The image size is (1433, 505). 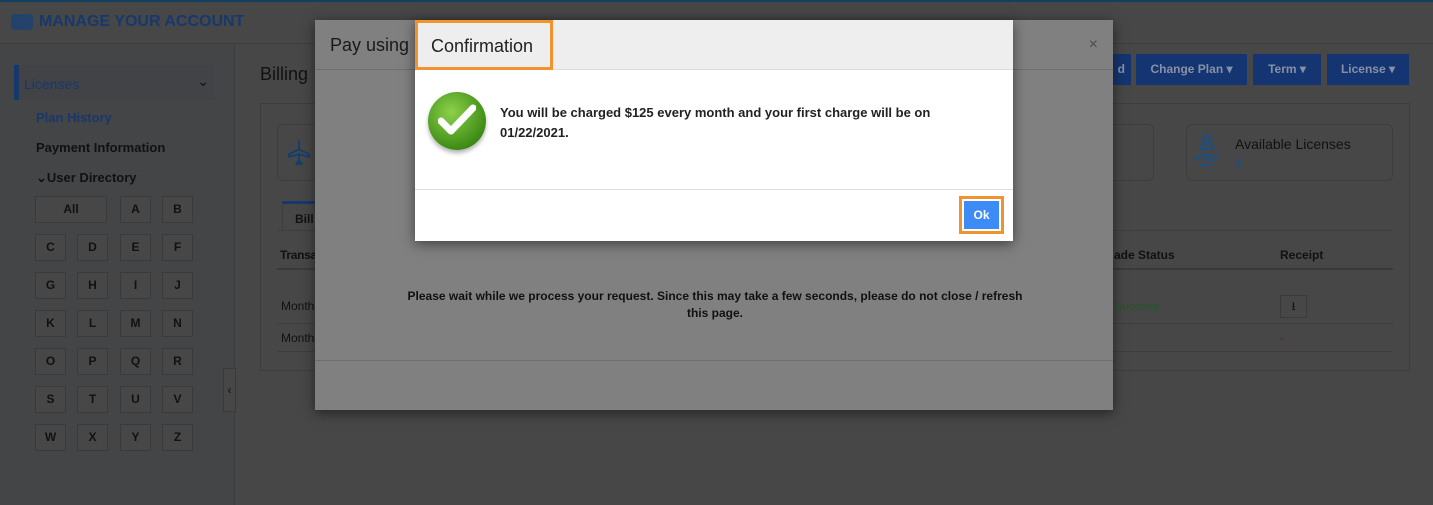 I want to click on row-2-receipt: -, so click(x=1282, y=338).